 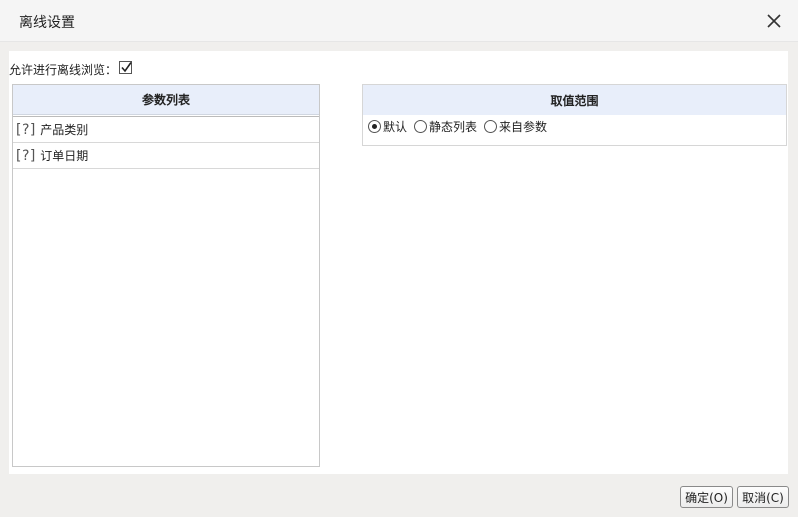 What do you see at coordinates (763, 497) in the screenshot?
I see `cancel-button: 取消(C)` at bounding box center [763, 497].